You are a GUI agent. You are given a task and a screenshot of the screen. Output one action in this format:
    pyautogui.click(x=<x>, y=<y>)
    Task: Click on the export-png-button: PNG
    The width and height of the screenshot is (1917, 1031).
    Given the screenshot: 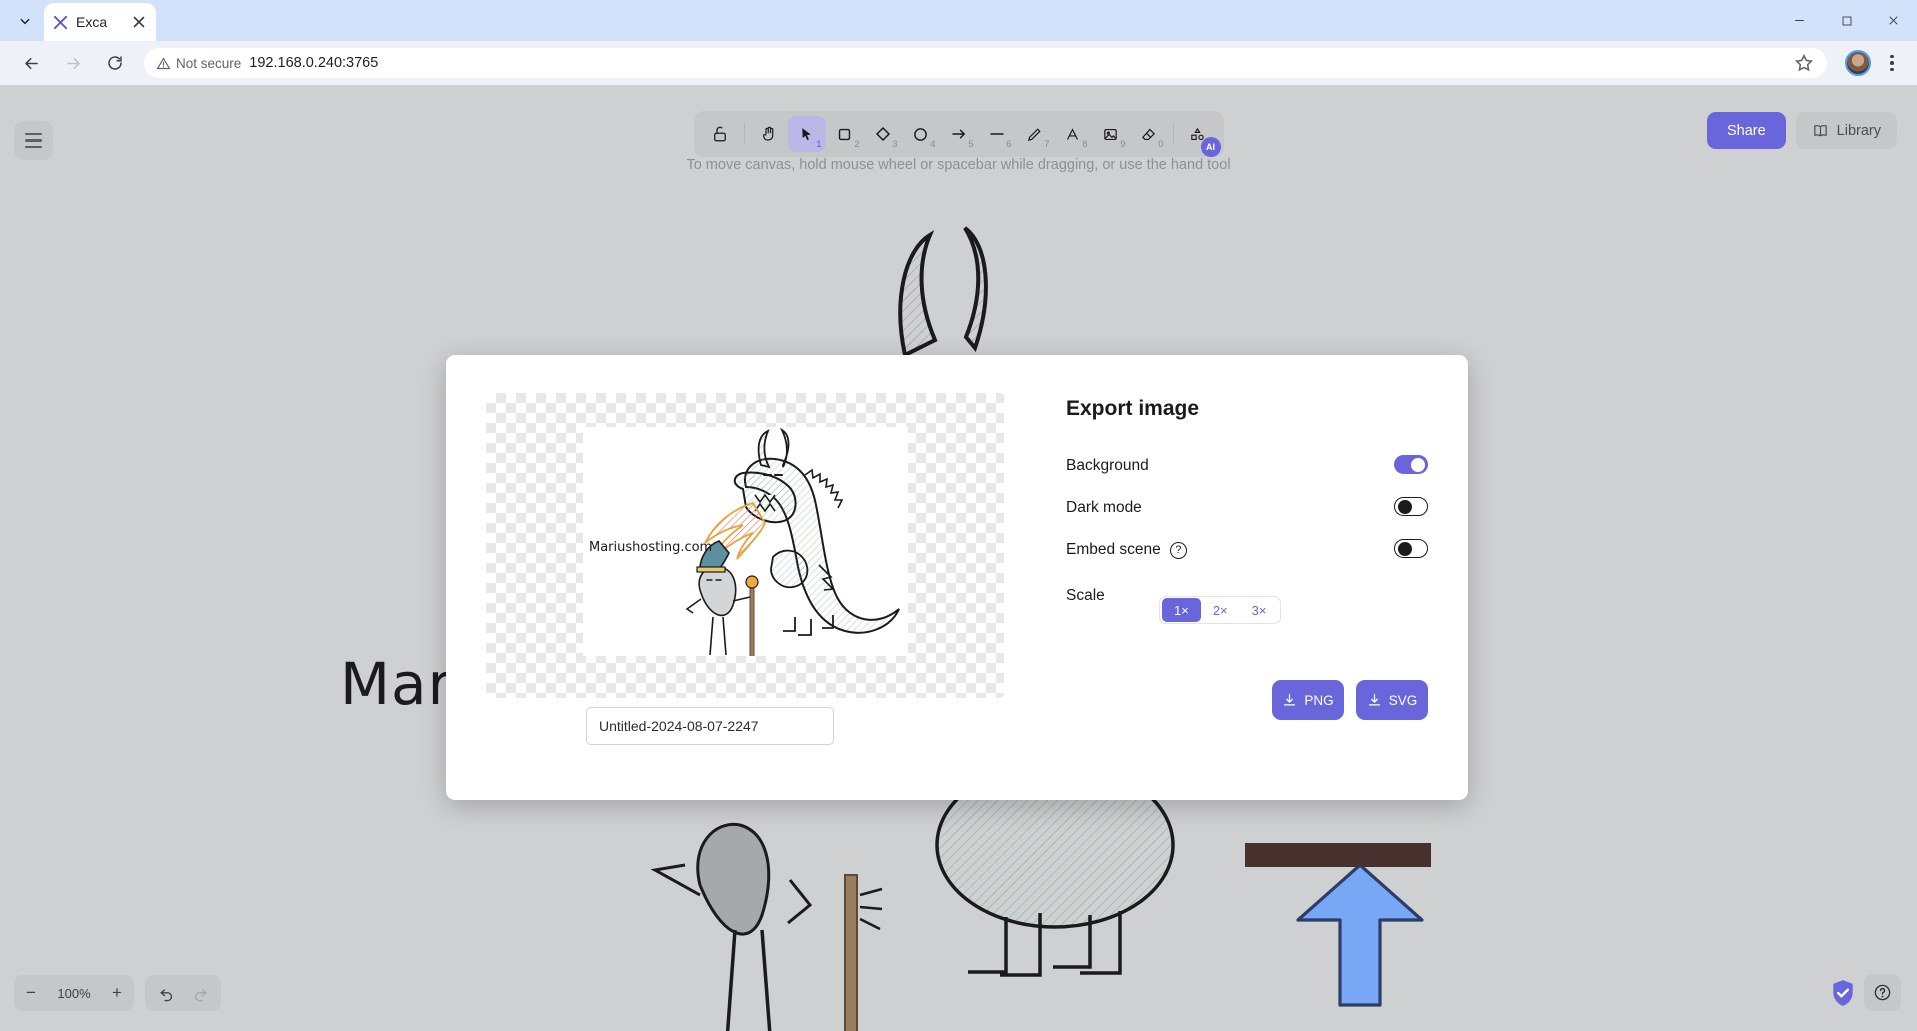 What is the action you would take?
    pyautogui.click(x=1308, y=700)
    